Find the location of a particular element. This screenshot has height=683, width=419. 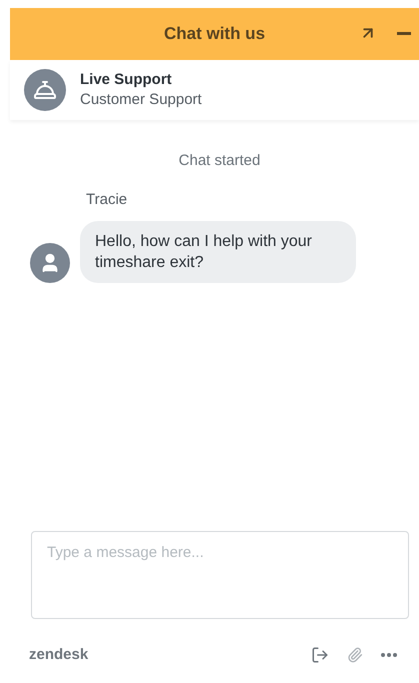

minus-icon is located at coordinates (404, 33).